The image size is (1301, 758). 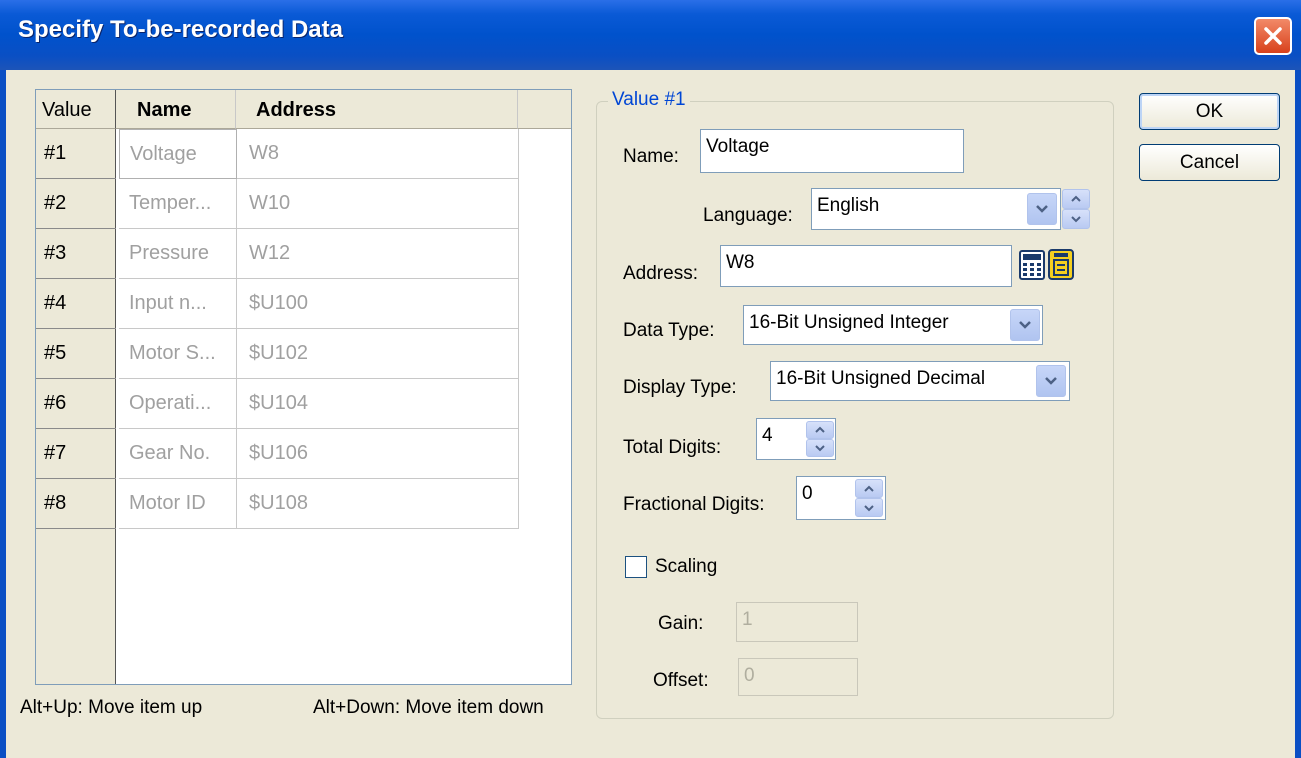 I want to click on data-type-dropdown-button, so click(x=1025, y=325).